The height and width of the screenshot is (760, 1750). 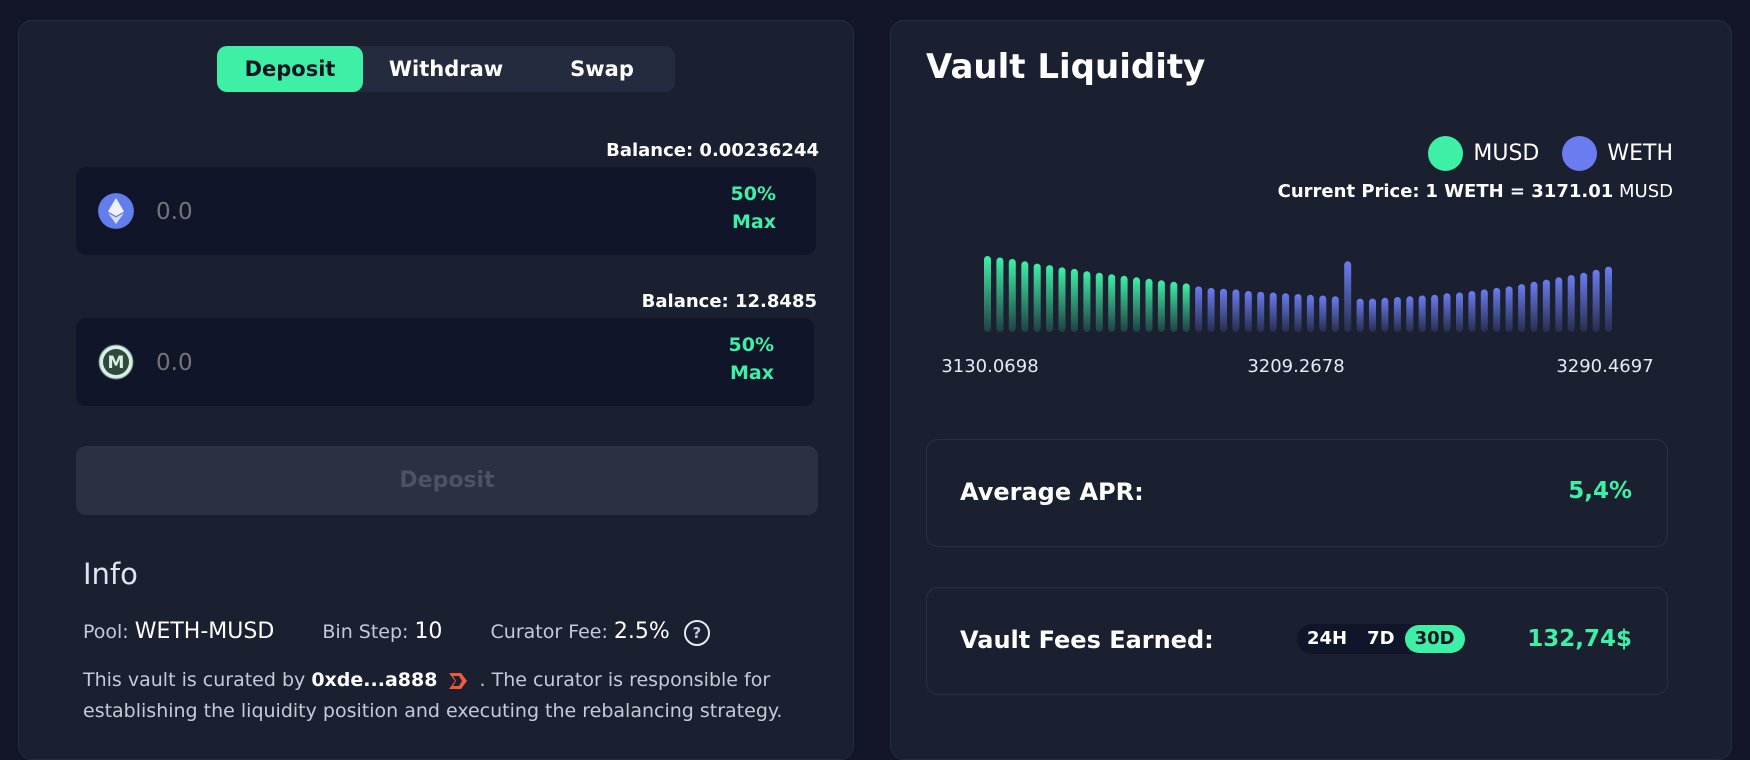 I want to click on vault-title: Vault Liquidity, so click(x=1066, y=67).